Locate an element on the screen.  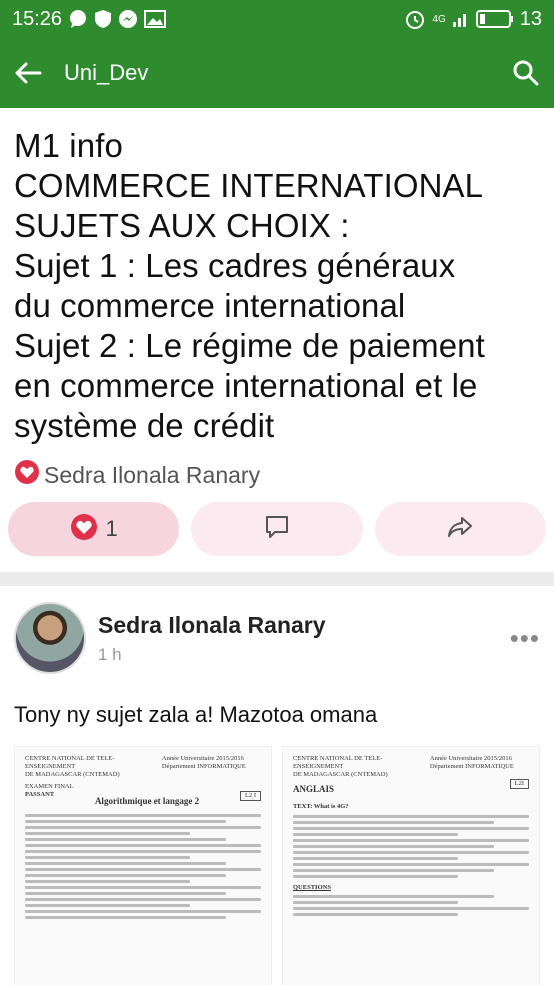
comment-header: Sedra Ilonala Ranary 1 h ••• is located at coordinates (277, 638).